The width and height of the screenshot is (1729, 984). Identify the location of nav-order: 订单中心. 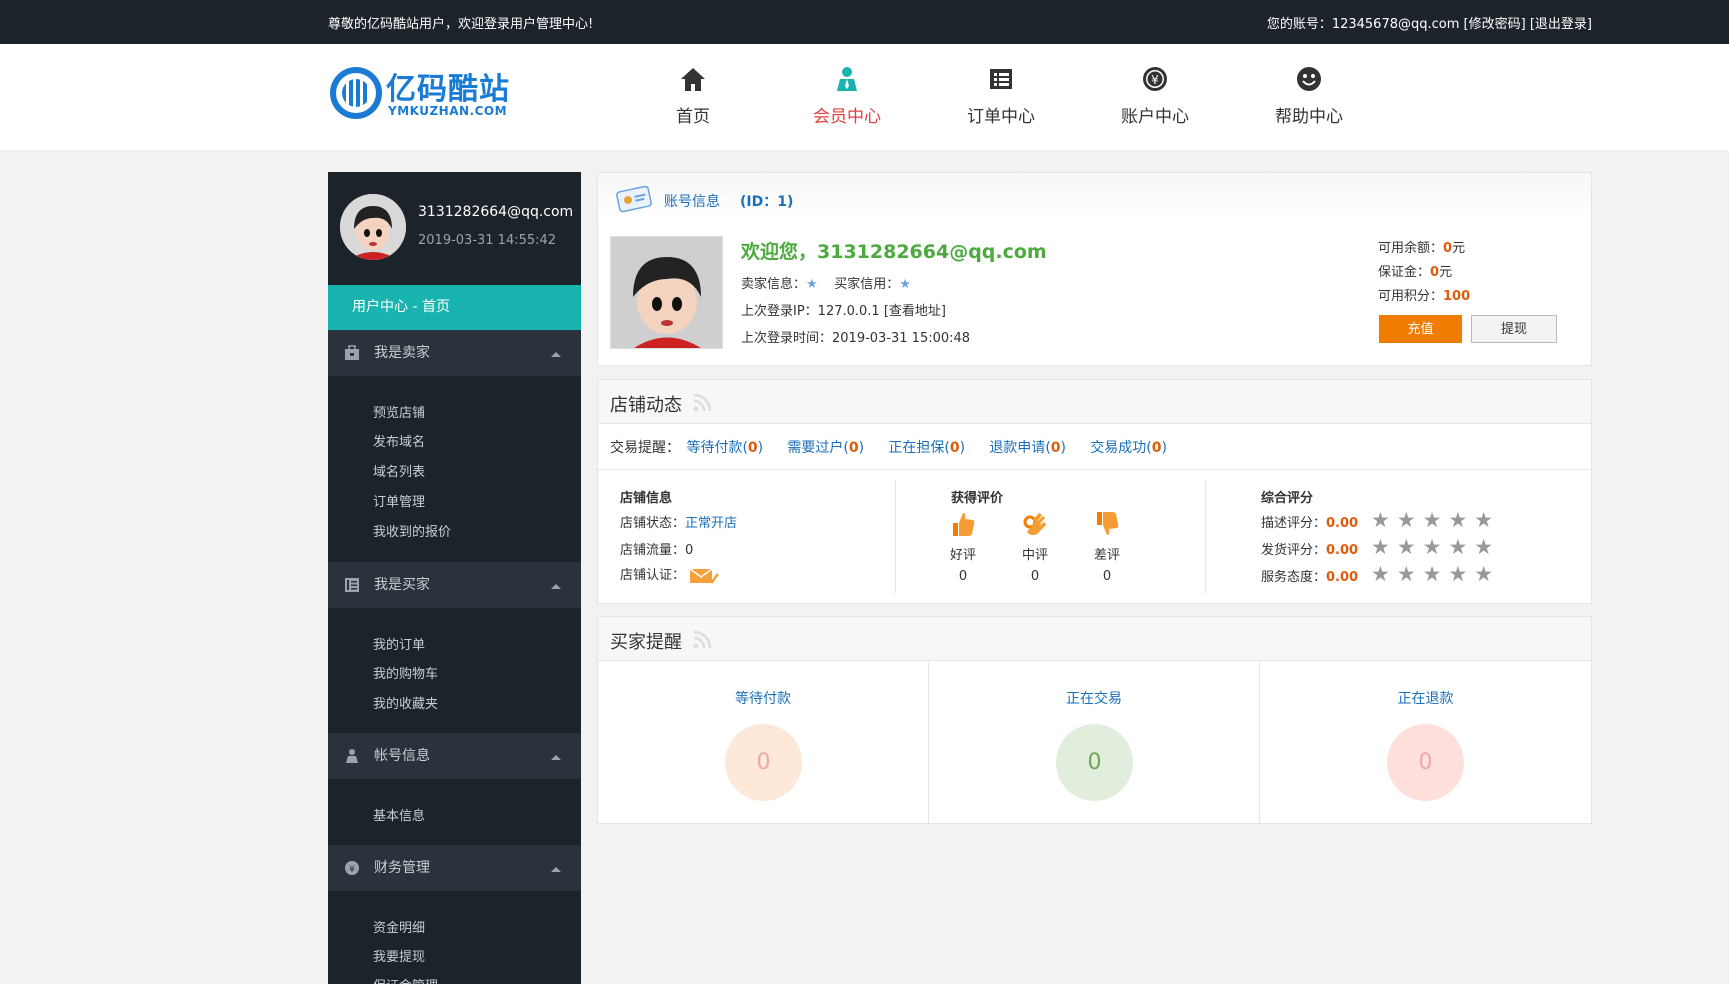
(1001, 95).